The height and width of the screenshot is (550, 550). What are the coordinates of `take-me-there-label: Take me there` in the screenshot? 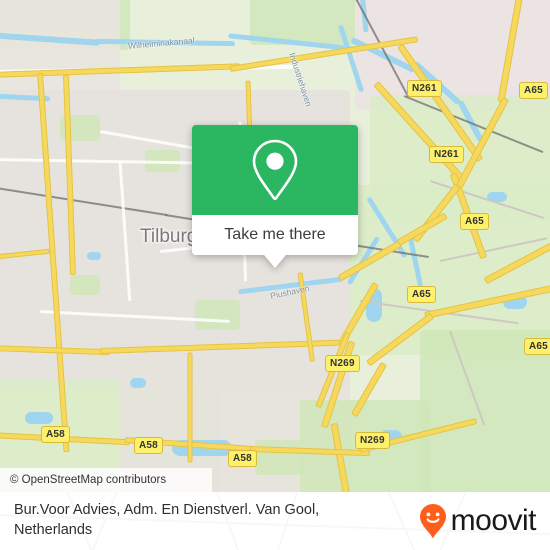 It's located at (275, 234).